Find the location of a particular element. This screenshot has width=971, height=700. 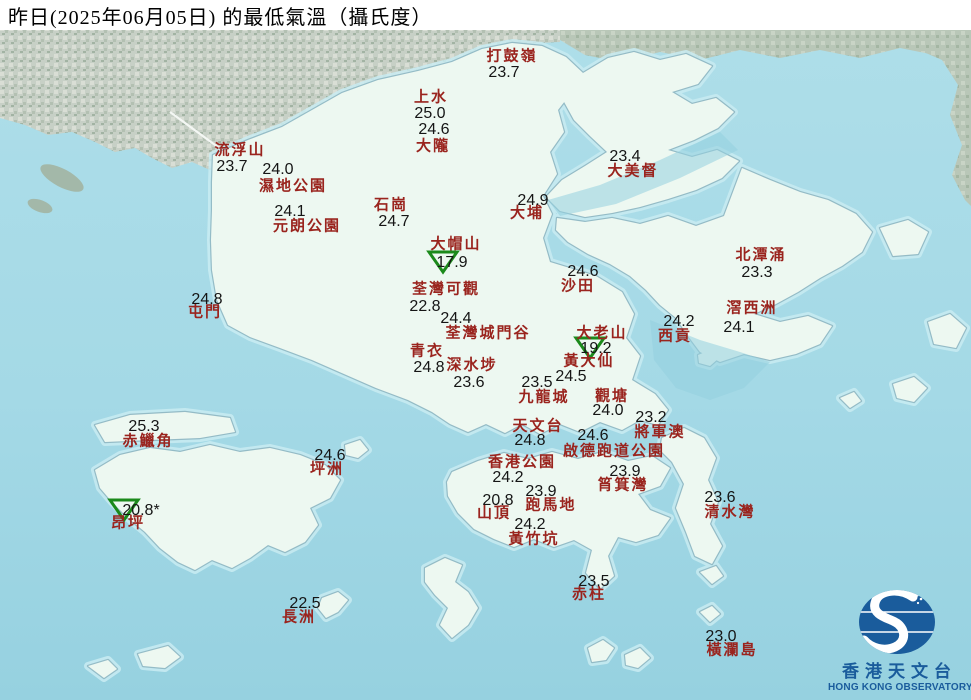

hko-logo-block: 香港天文台 HONG KONG OBSERVATORY is located at coordinates (899, 642).